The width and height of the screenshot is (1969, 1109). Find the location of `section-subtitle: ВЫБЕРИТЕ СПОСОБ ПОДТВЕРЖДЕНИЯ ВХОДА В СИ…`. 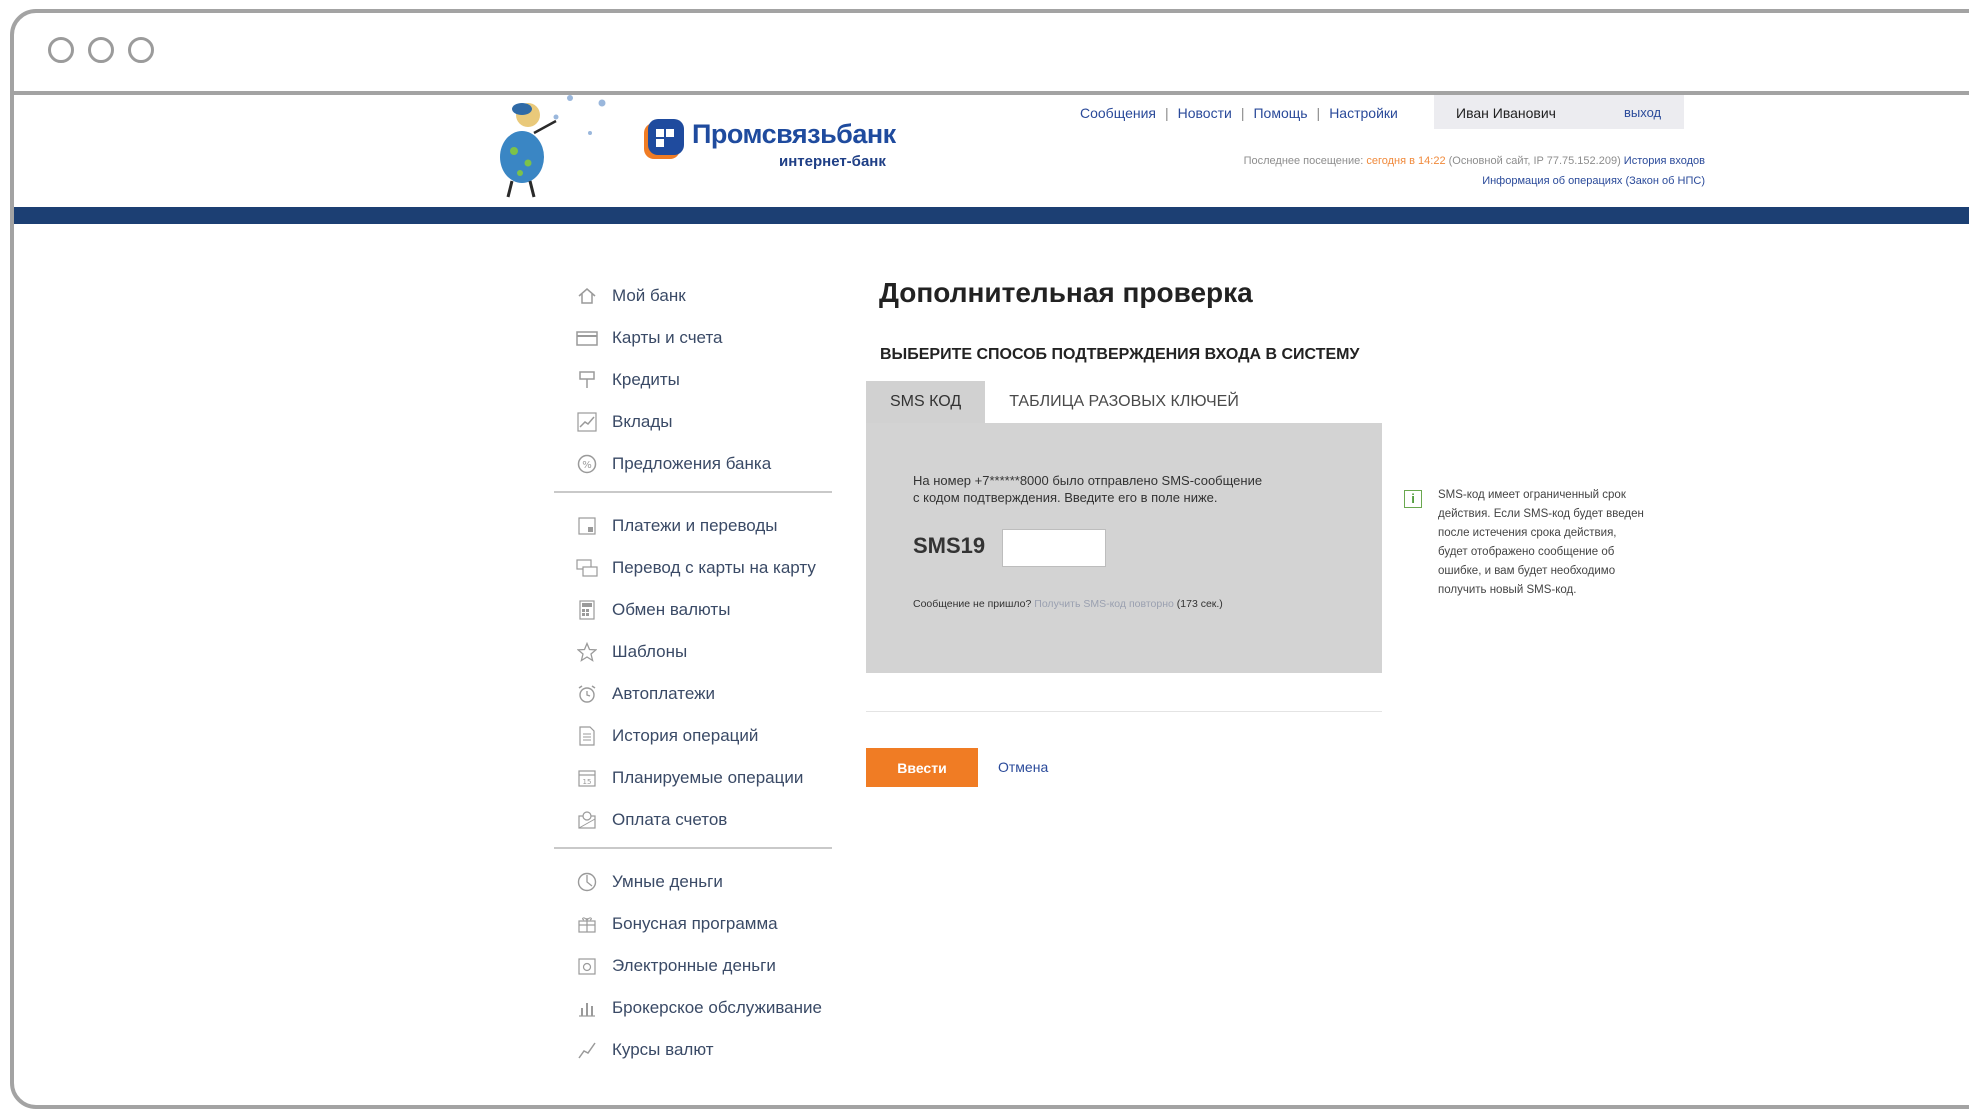

section-subtitle: ВЫБЕРИТЕ СПОСОБ ПОДТВЕРЖДЕНИЯ ВХОДА В СИ… is located at coordinates (1120, 354).